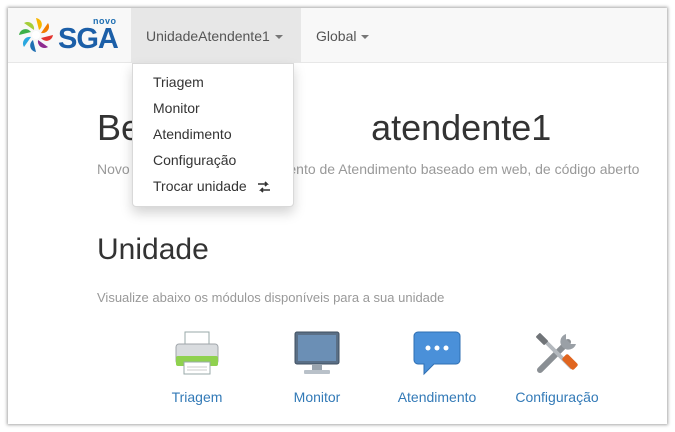 The height and width of the screenshot is (432, 675). What do you see at coordinates (178, 82) in the screenshot?
I see `menu-item-triagem: Triagem` at bounding box center [178, 82].